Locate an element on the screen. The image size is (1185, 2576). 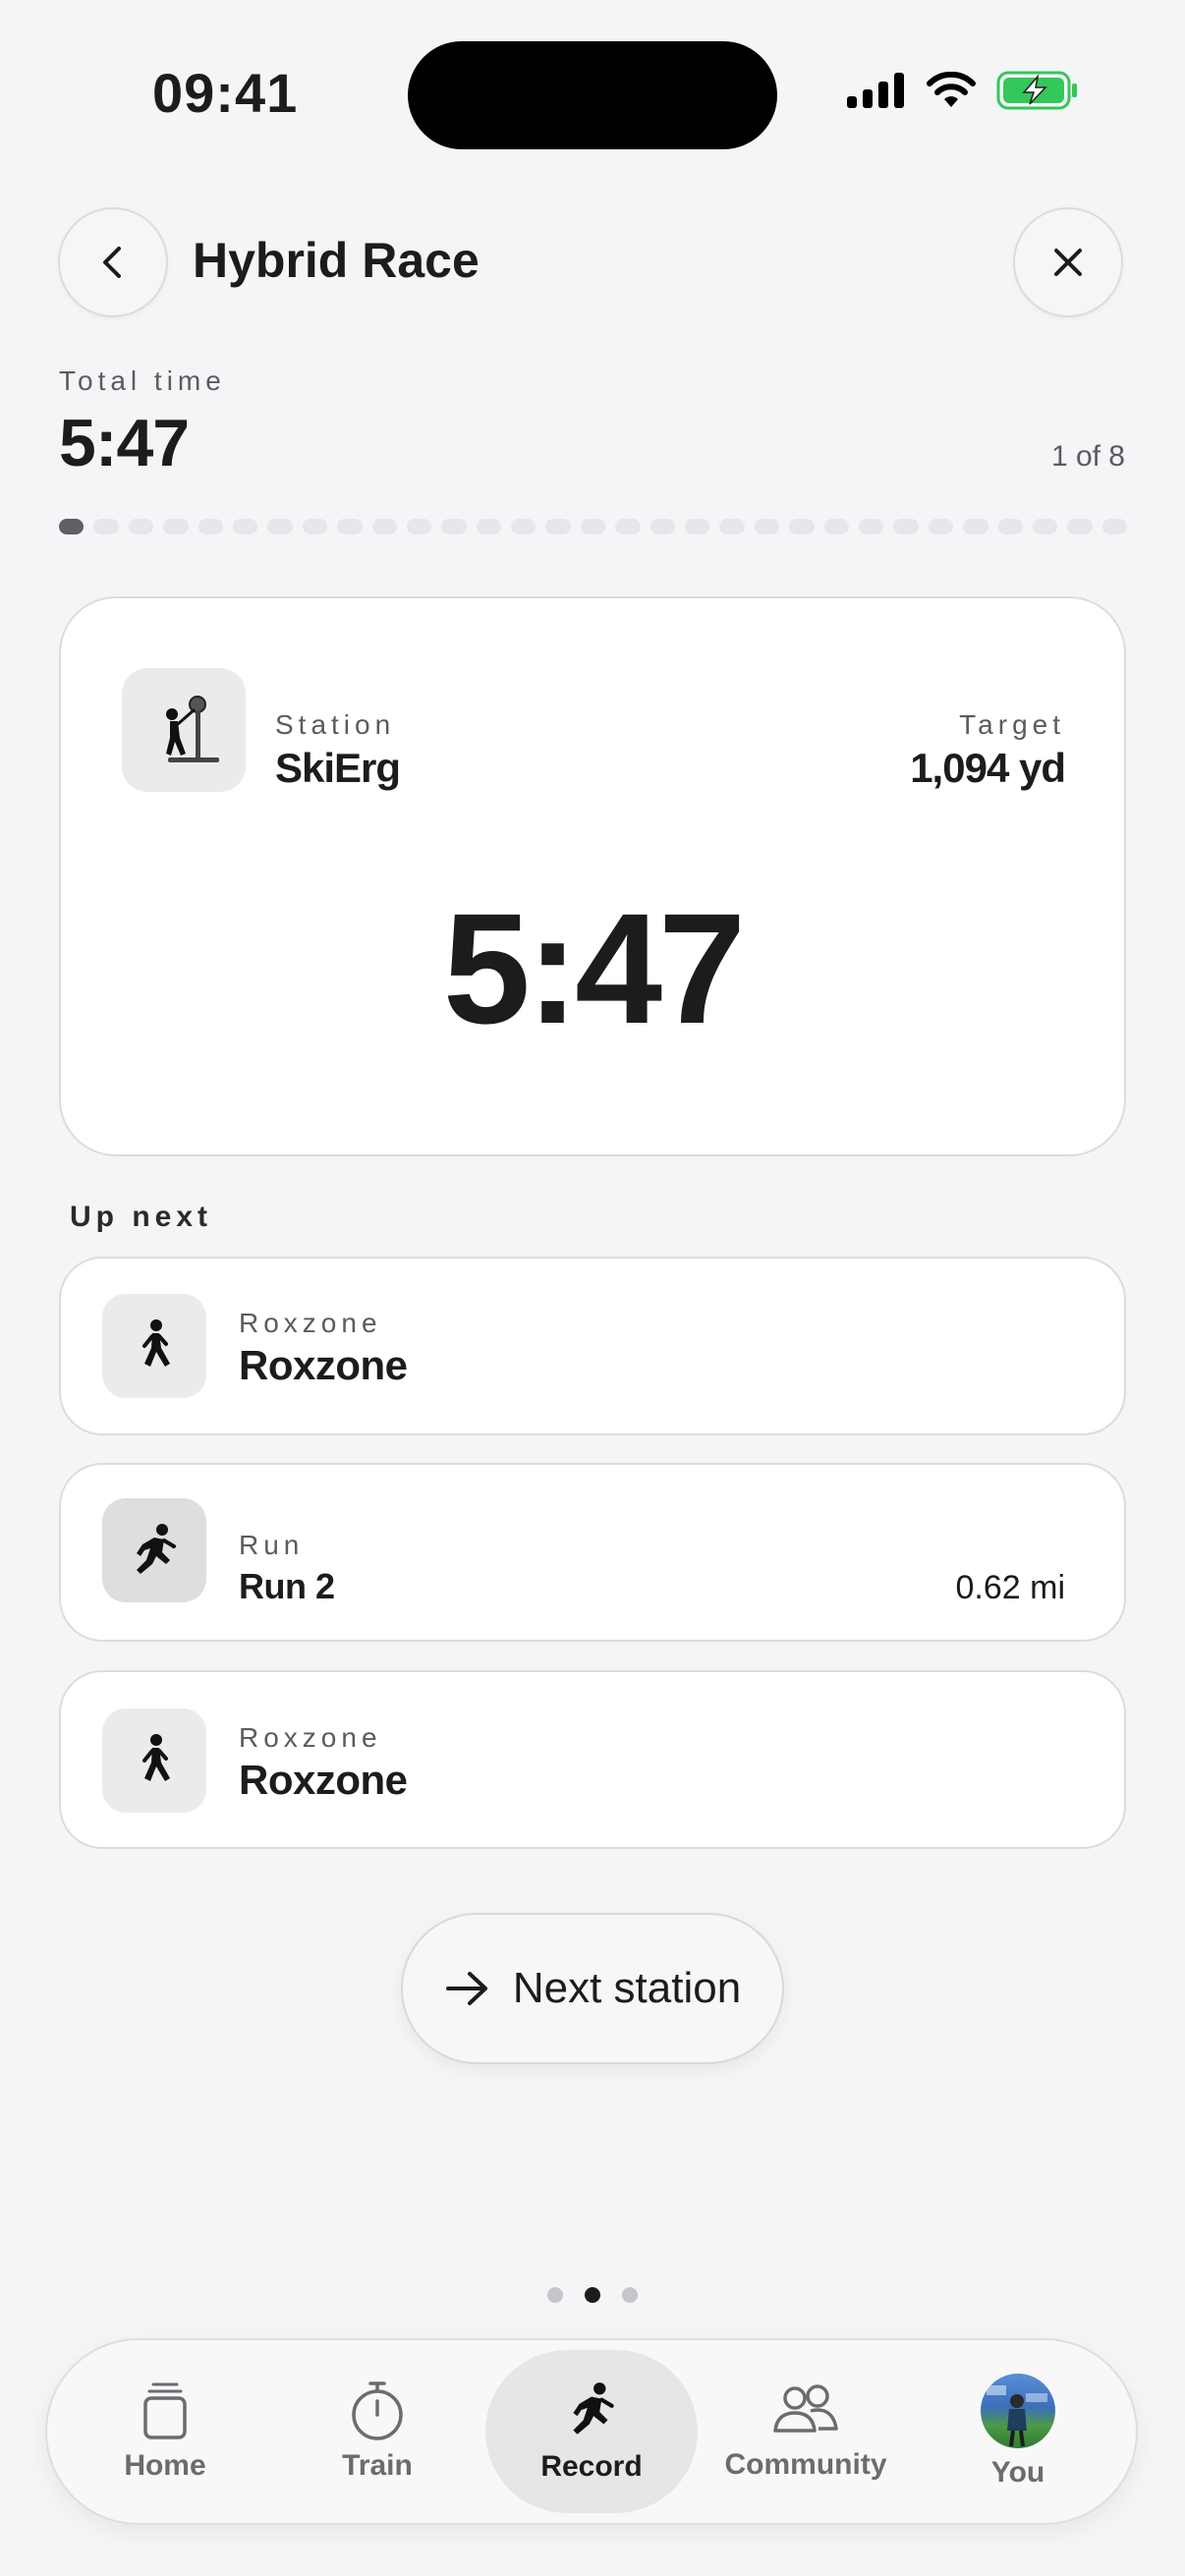
tab-home: Home is located at coordinates (165, 2431).